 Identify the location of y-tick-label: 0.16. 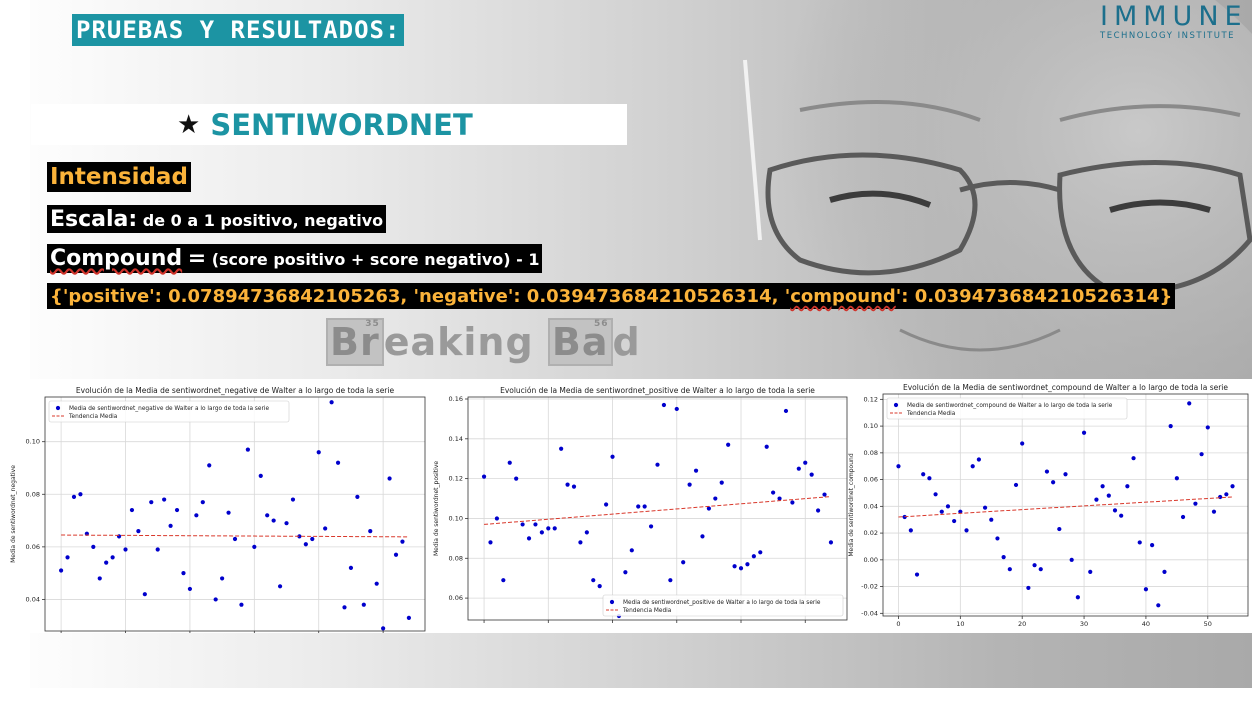
(456, 399).